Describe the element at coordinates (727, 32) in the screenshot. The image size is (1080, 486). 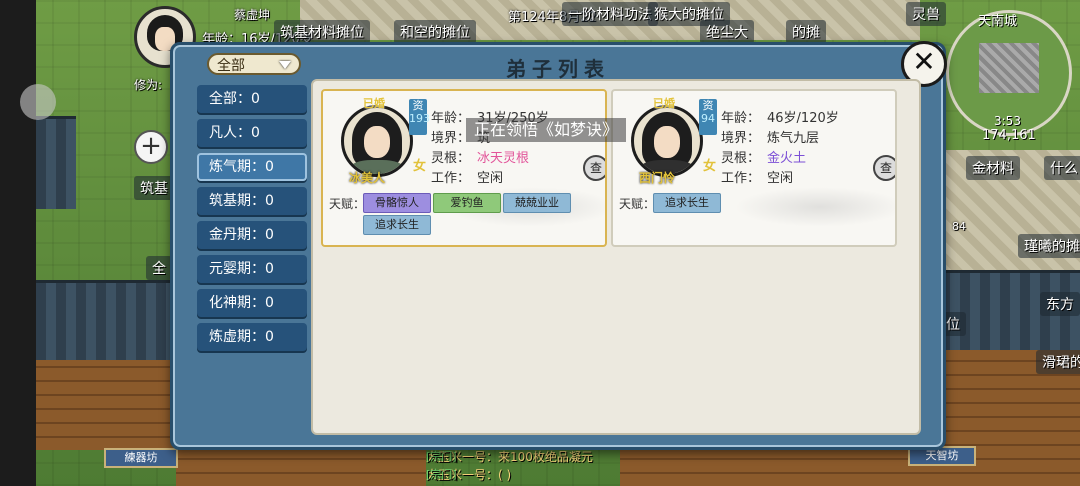
I see `stall-label: 绝尘大` at that location.